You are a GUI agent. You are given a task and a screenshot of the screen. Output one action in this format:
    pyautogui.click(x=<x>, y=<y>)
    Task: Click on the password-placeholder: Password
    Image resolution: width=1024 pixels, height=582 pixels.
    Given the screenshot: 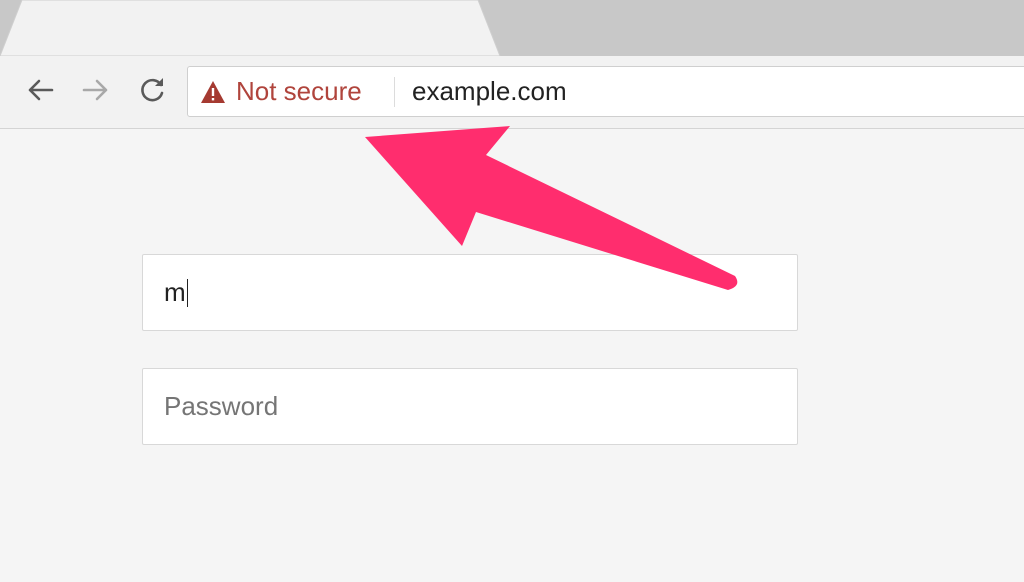 What is the action you would take?
    pyautogui.click(x=221, y=406)
    